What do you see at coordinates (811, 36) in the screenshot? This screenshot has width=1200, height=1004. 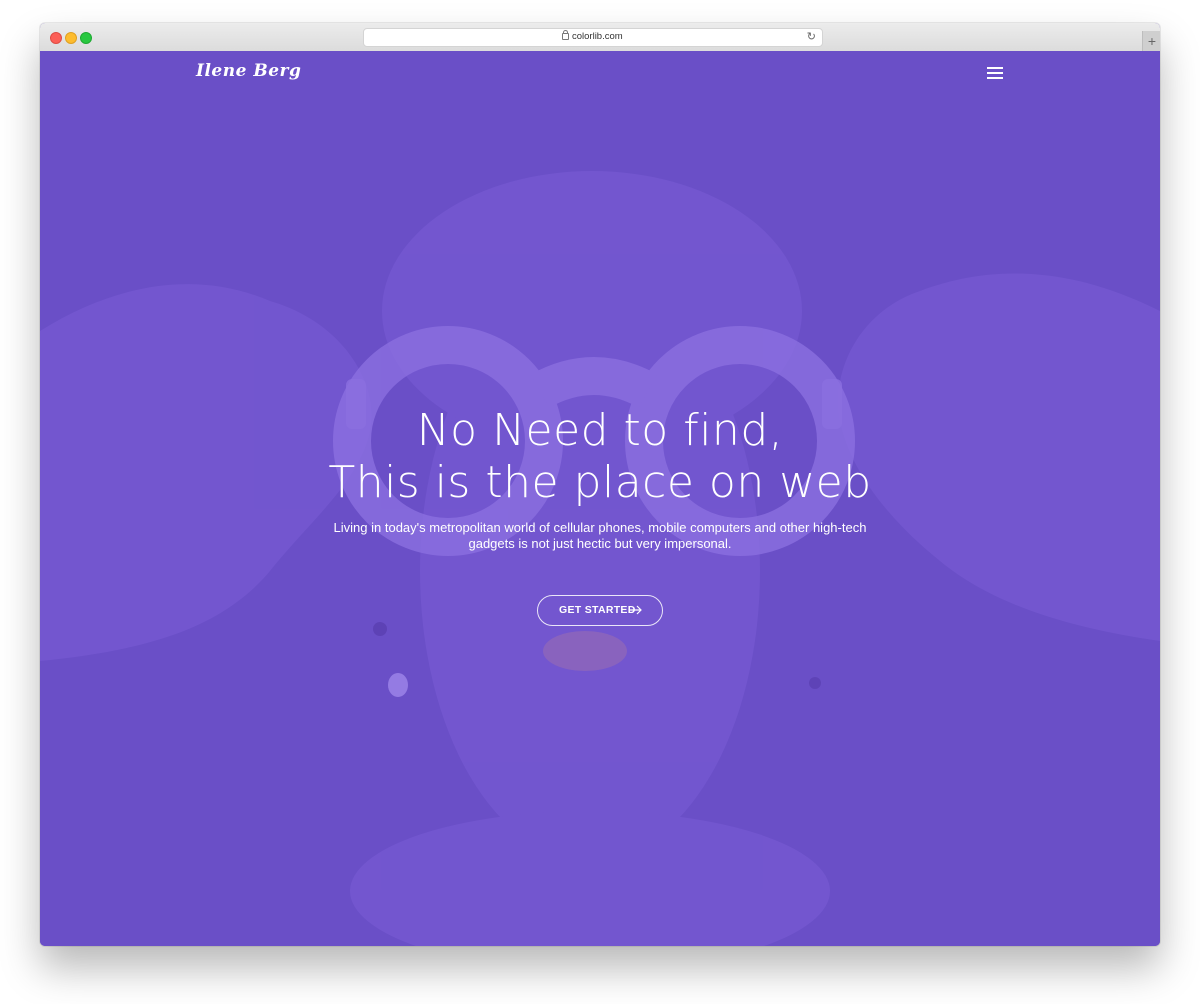 I see `reload-icon: ↻` at bounding box center [811, 36].